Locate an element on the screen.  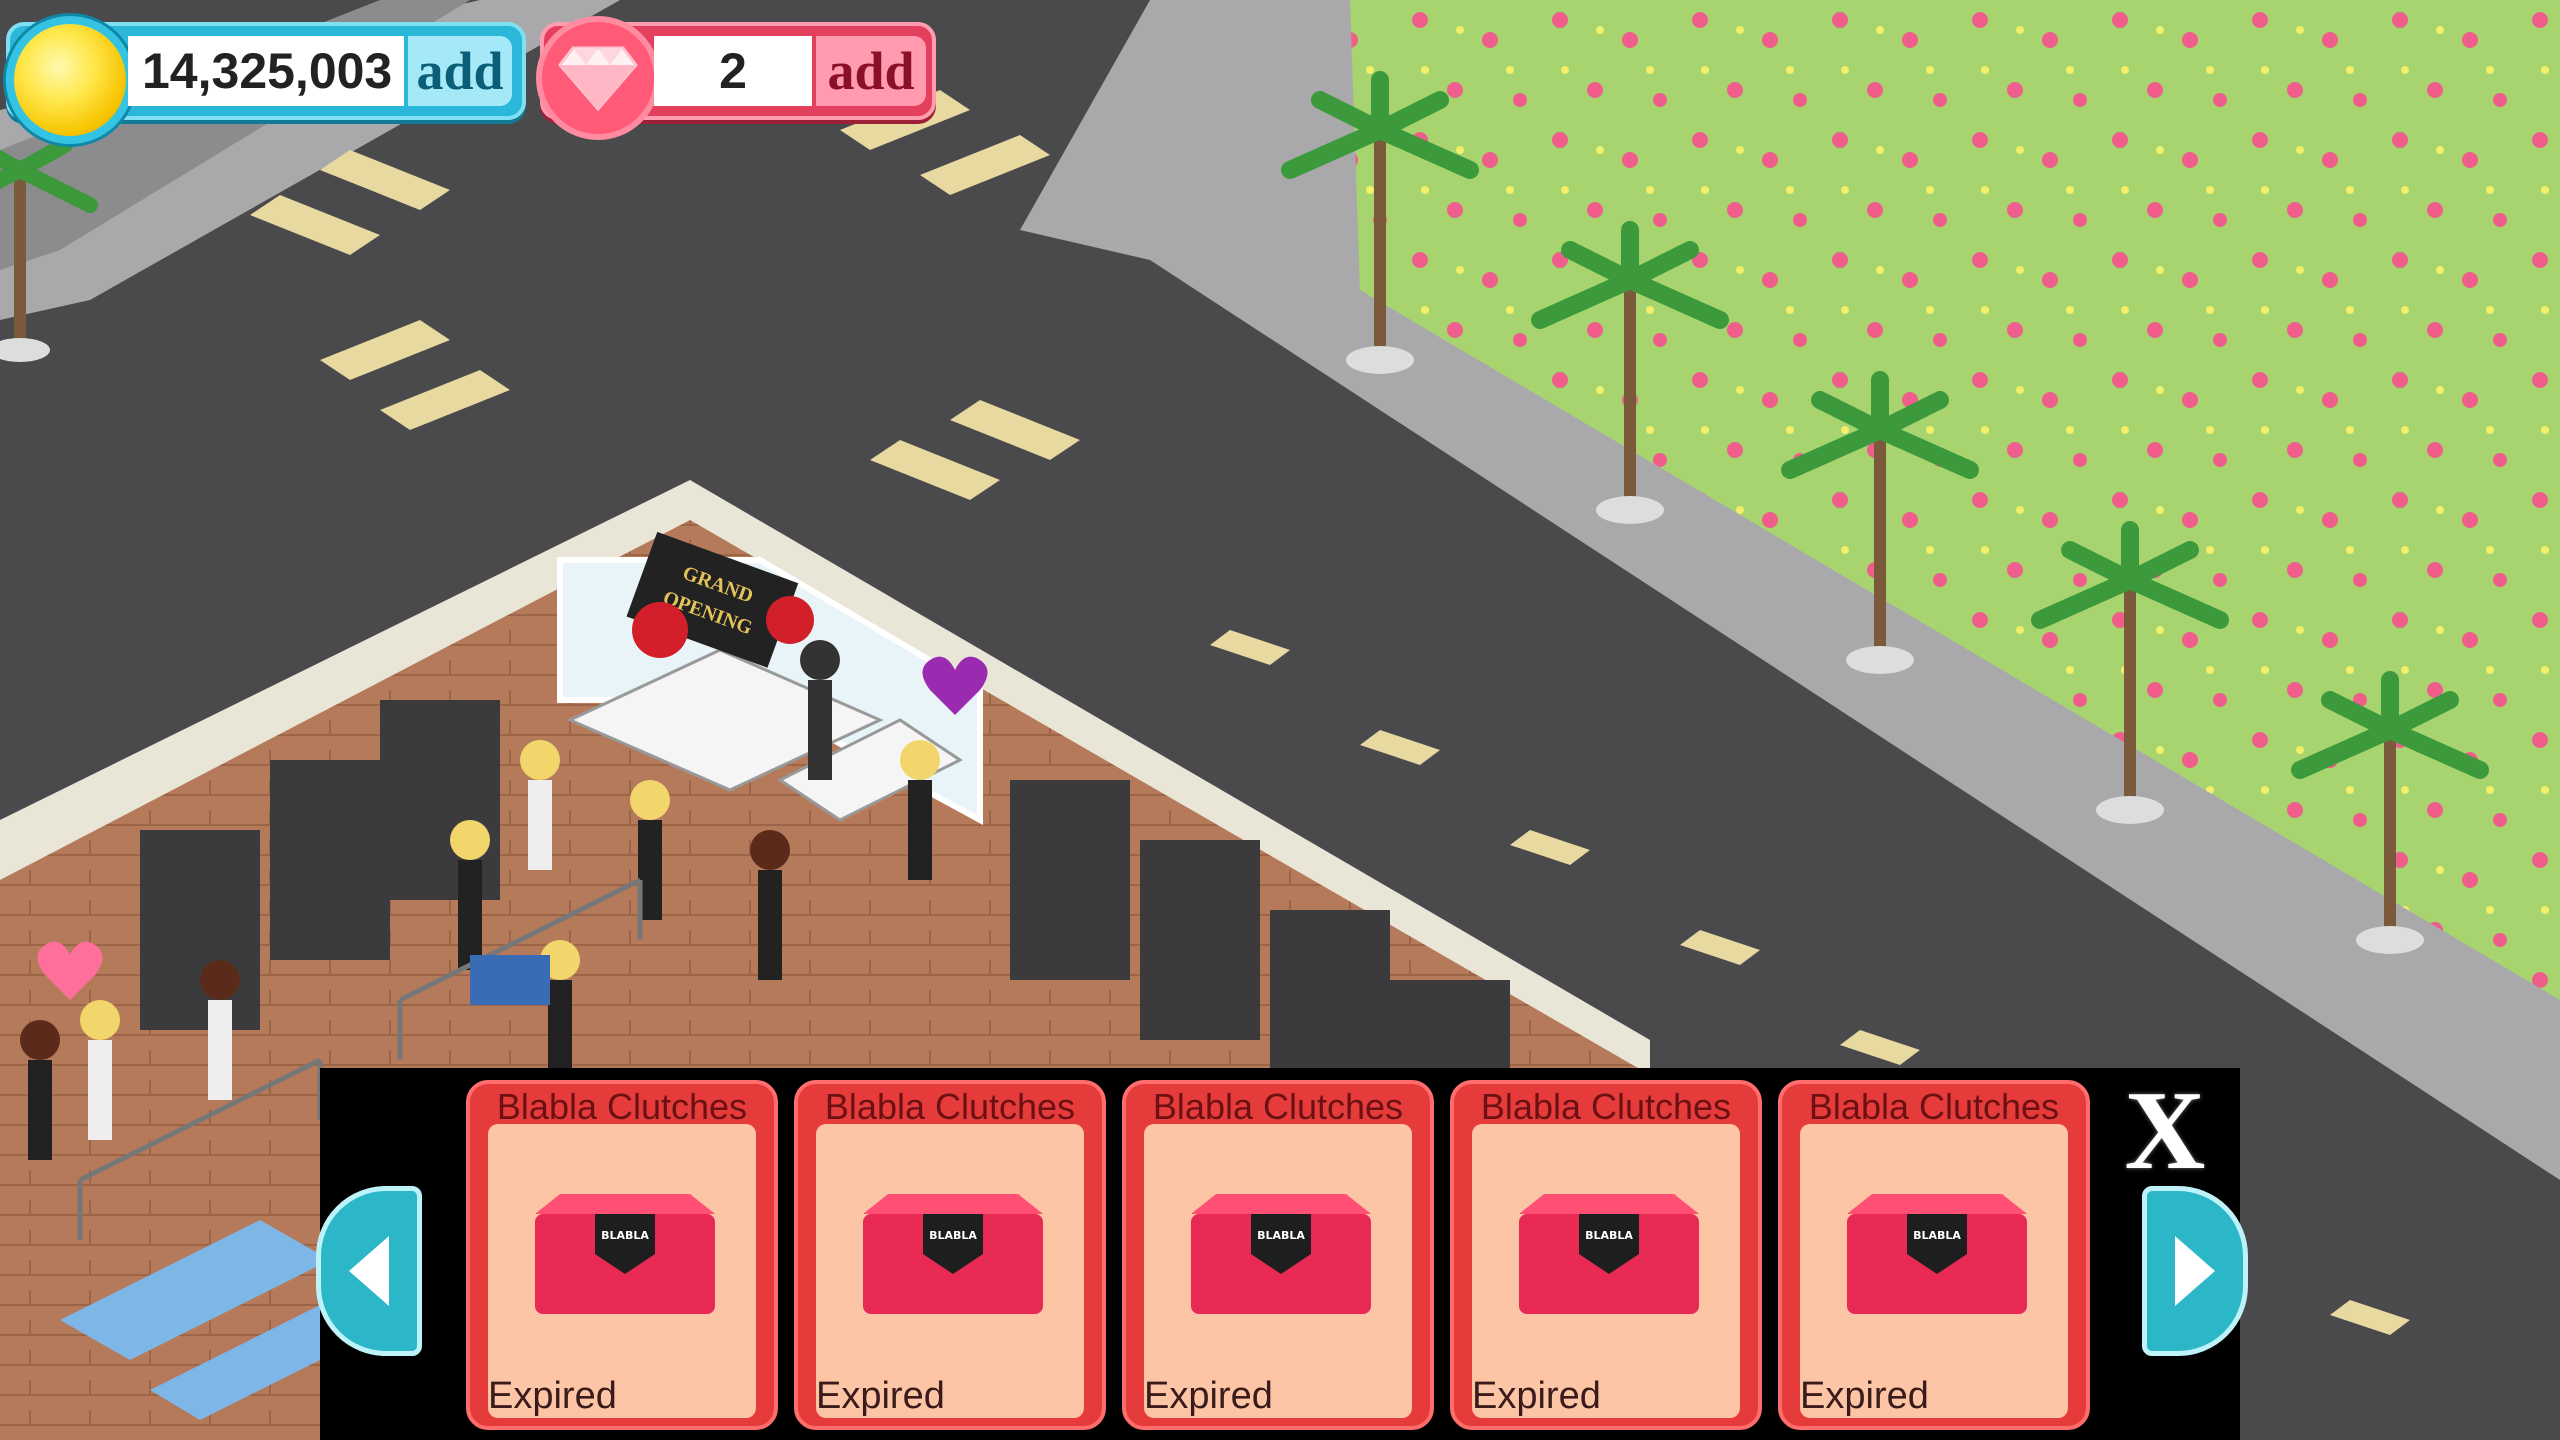
next-button is located at coordinates (2195, 1271).